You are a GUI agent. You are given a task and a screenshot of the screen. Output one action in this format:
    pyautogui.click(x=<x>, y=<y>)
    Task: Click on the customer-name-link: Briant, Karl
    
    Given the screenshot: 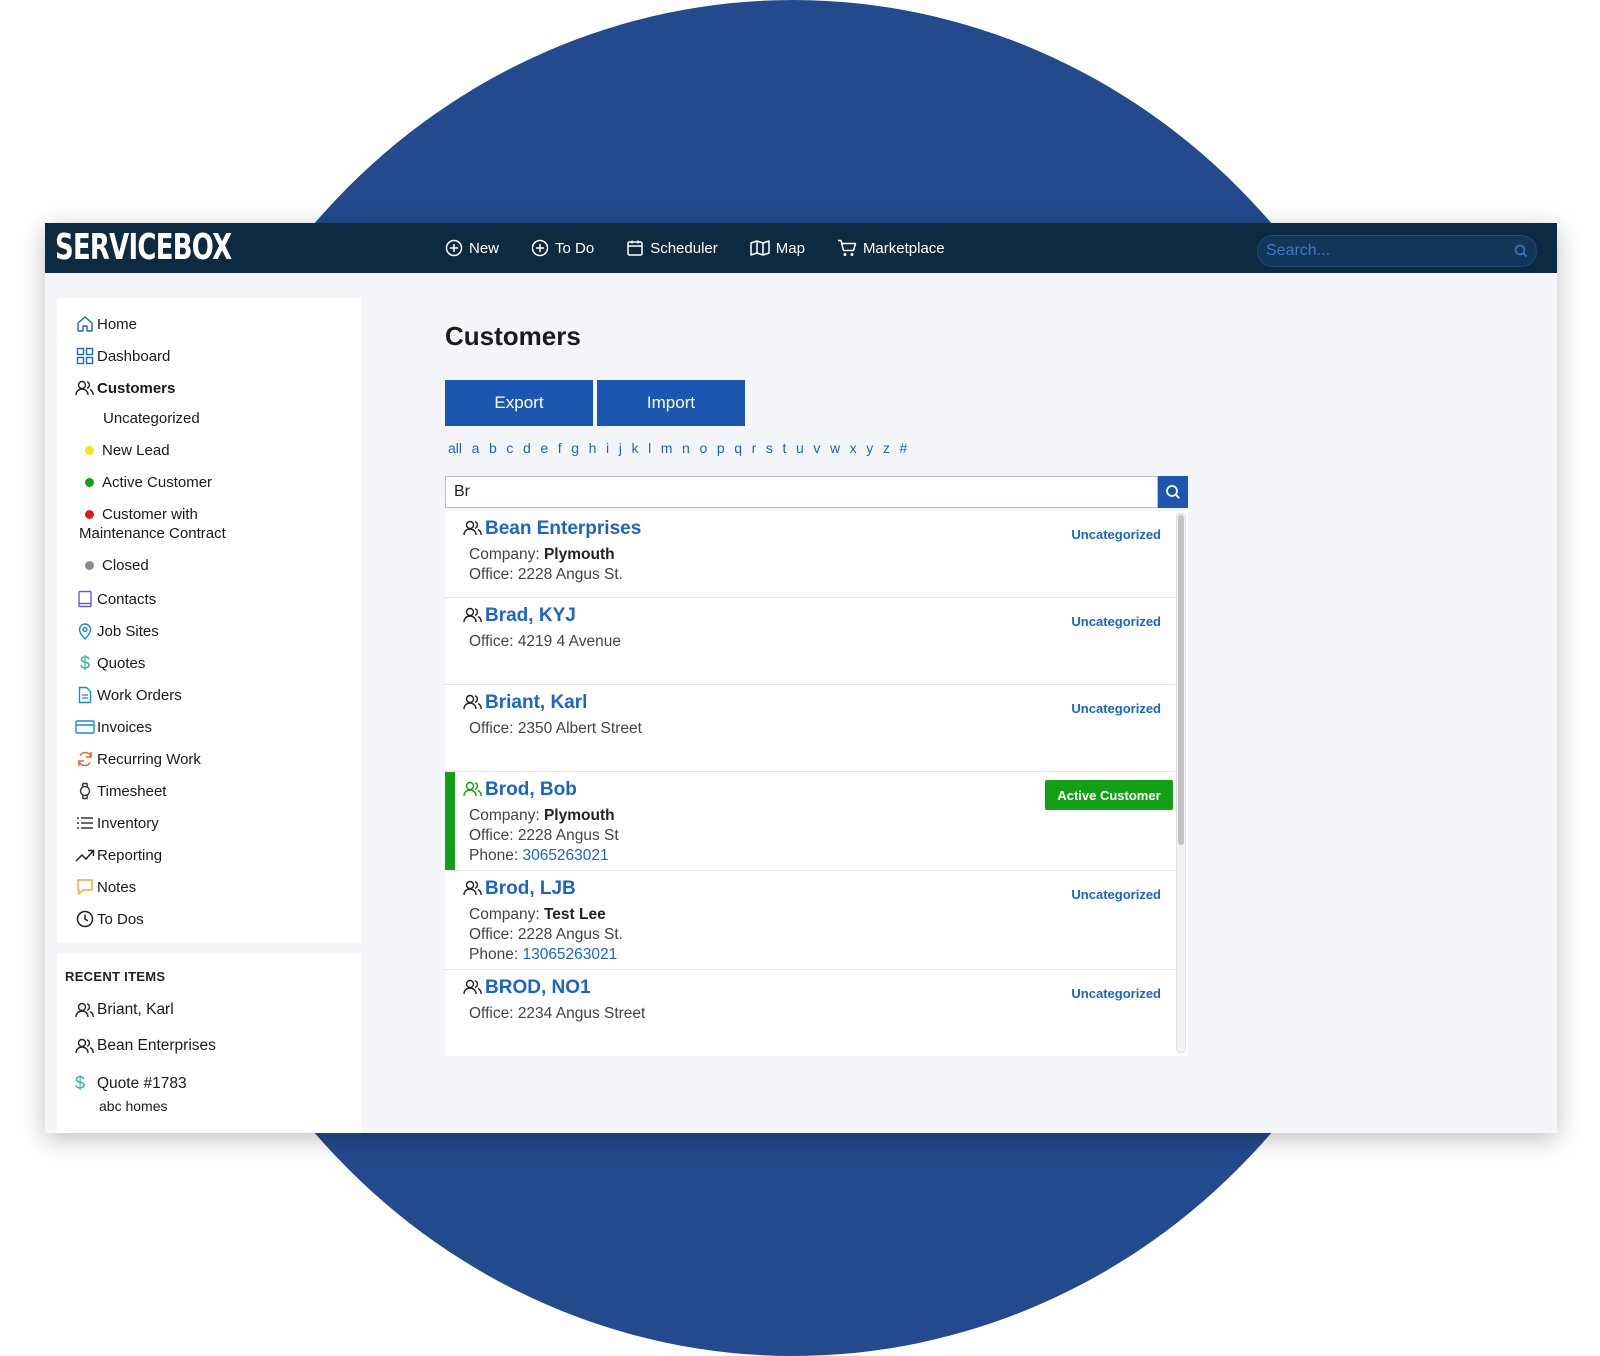 What is the action you would take?
    pyautogui.click(x=536, y=703)
    